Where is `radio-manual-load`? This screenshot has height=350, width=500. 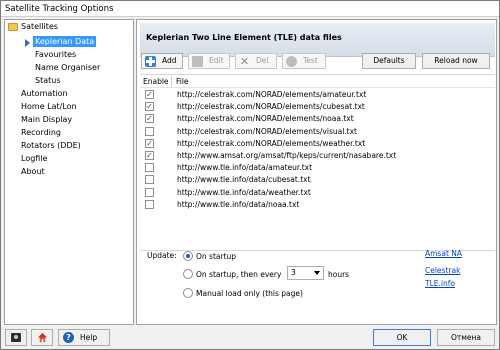 radio-manual-load is located at coordinates (188, 293).